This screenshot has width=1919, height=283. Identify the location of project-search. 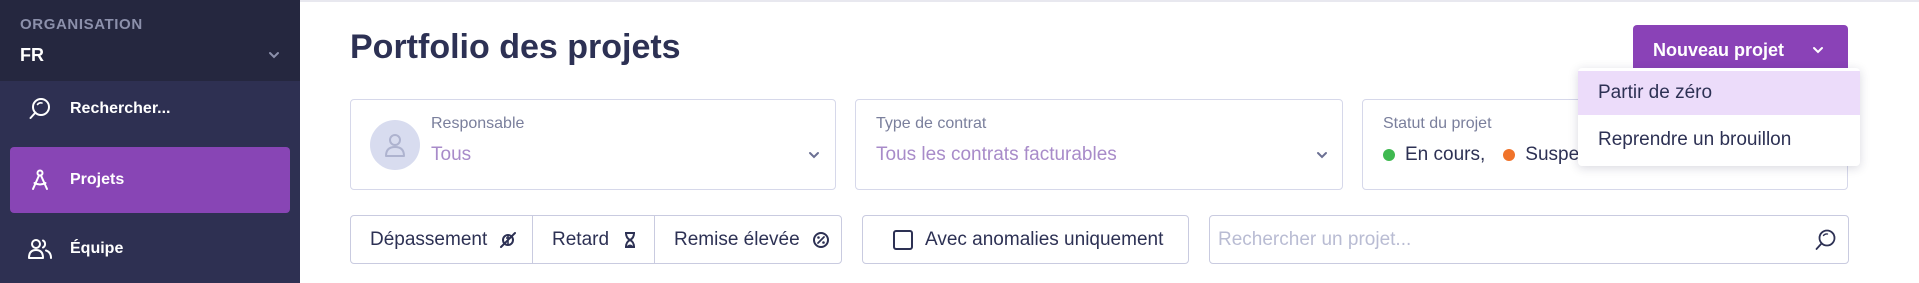
(1529, 239).